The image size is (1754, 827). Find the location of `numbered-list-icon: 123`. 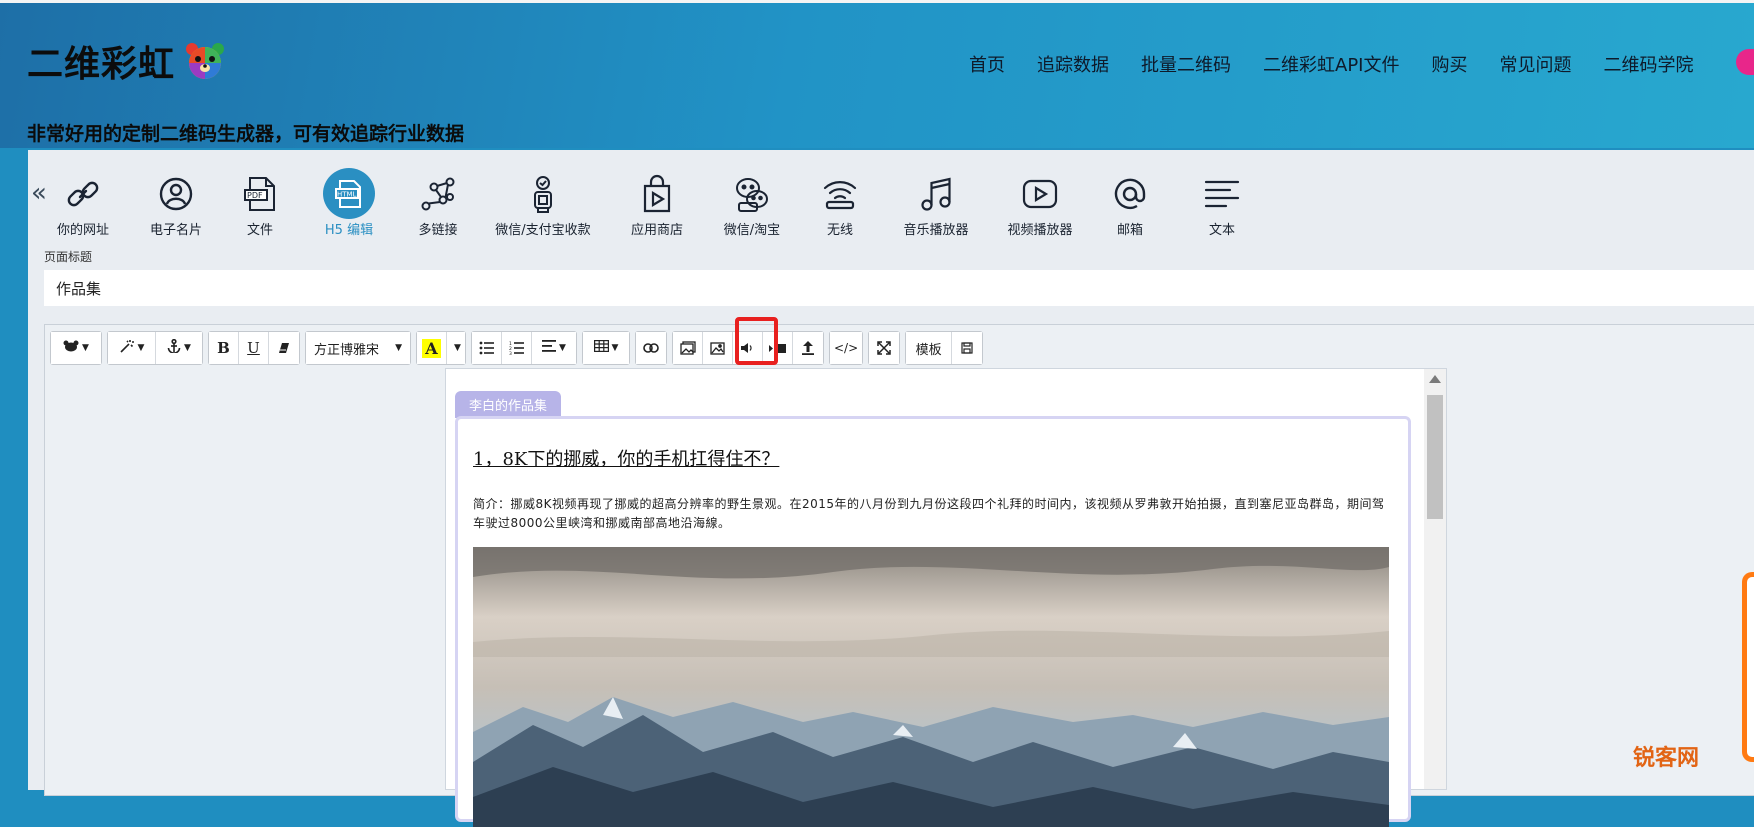

numbered-list-icon: 123 is located at coordinates (517, 348).